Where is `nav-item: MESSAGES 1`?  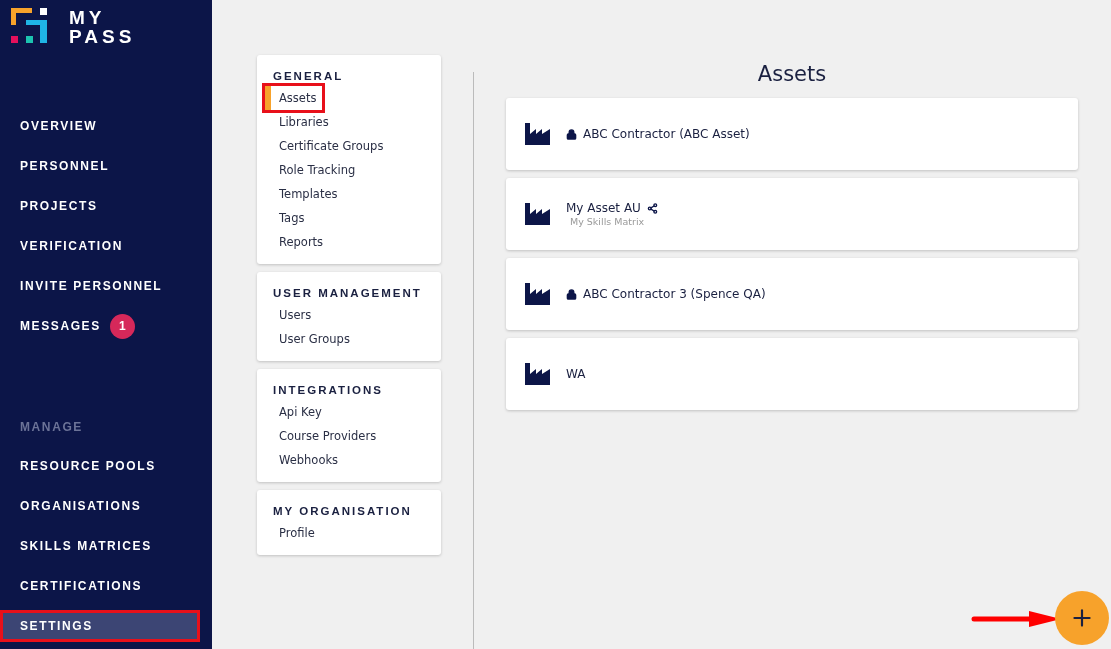 nav-item: MESSAGES 1 is located at coordinates (100, 326).